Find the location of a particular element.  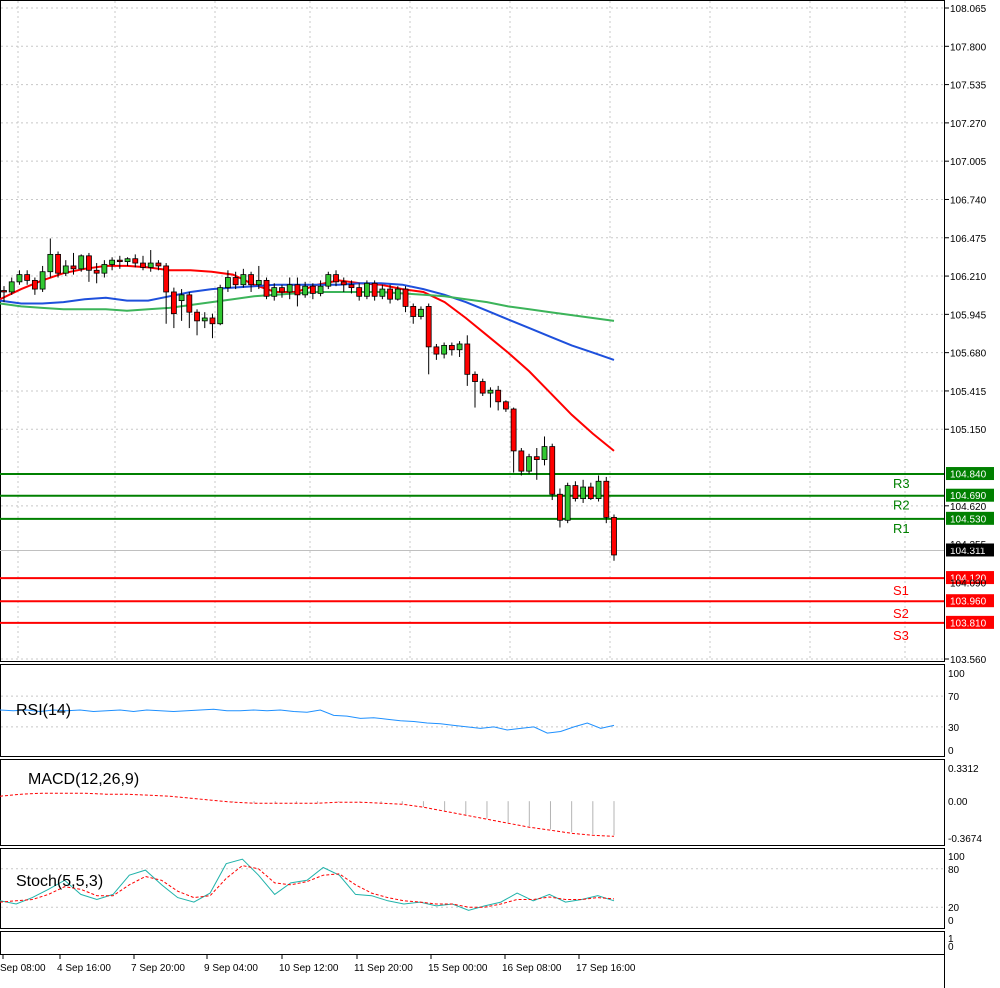

time-tick-label: 11 Sep 20:00 is located at coordinates (383, 968).